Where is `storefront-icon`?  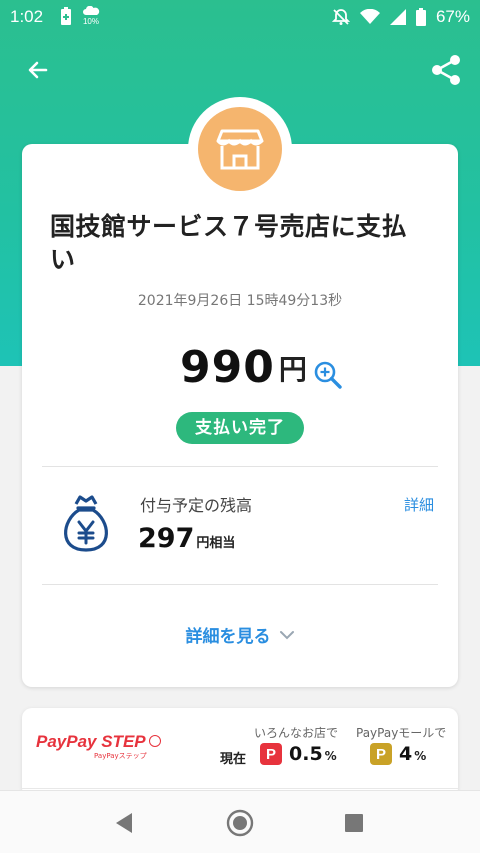 storefront-icon is located at coordinates (240, 149).